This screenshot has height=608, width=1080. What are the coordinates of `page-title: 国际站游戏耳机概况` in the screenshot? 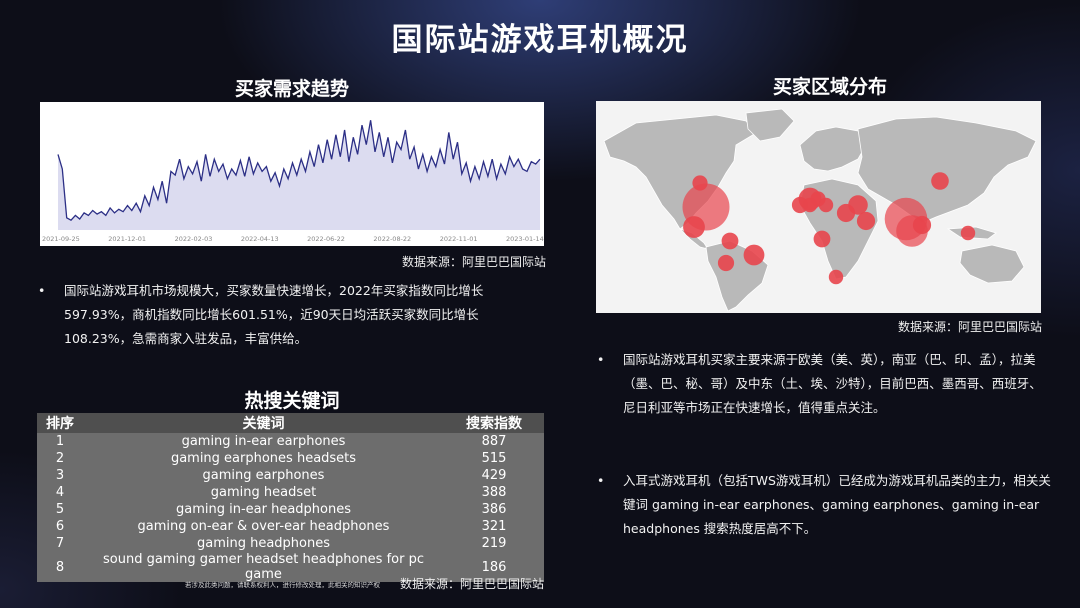 It's located at (540, 40).